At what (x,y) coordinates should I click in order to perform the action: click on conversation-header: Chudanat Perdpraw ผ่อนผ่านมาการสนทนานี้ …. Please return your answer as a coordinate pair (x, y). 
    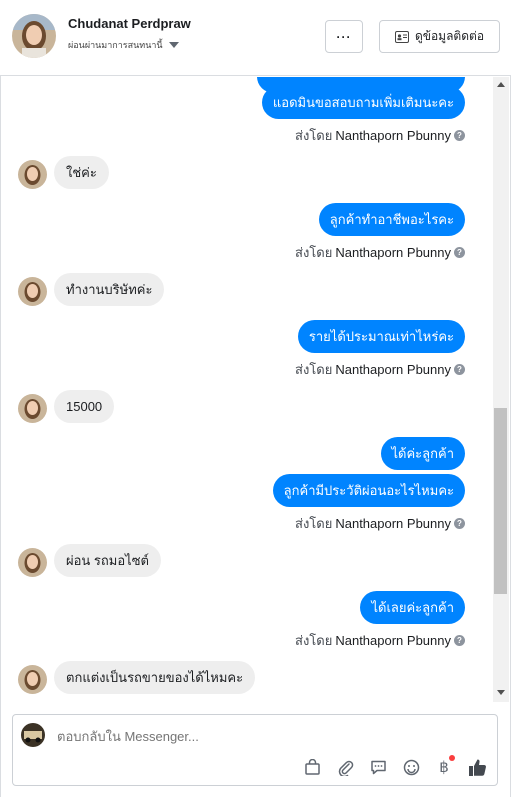
    Looking at the image, I should click on (255, 38).